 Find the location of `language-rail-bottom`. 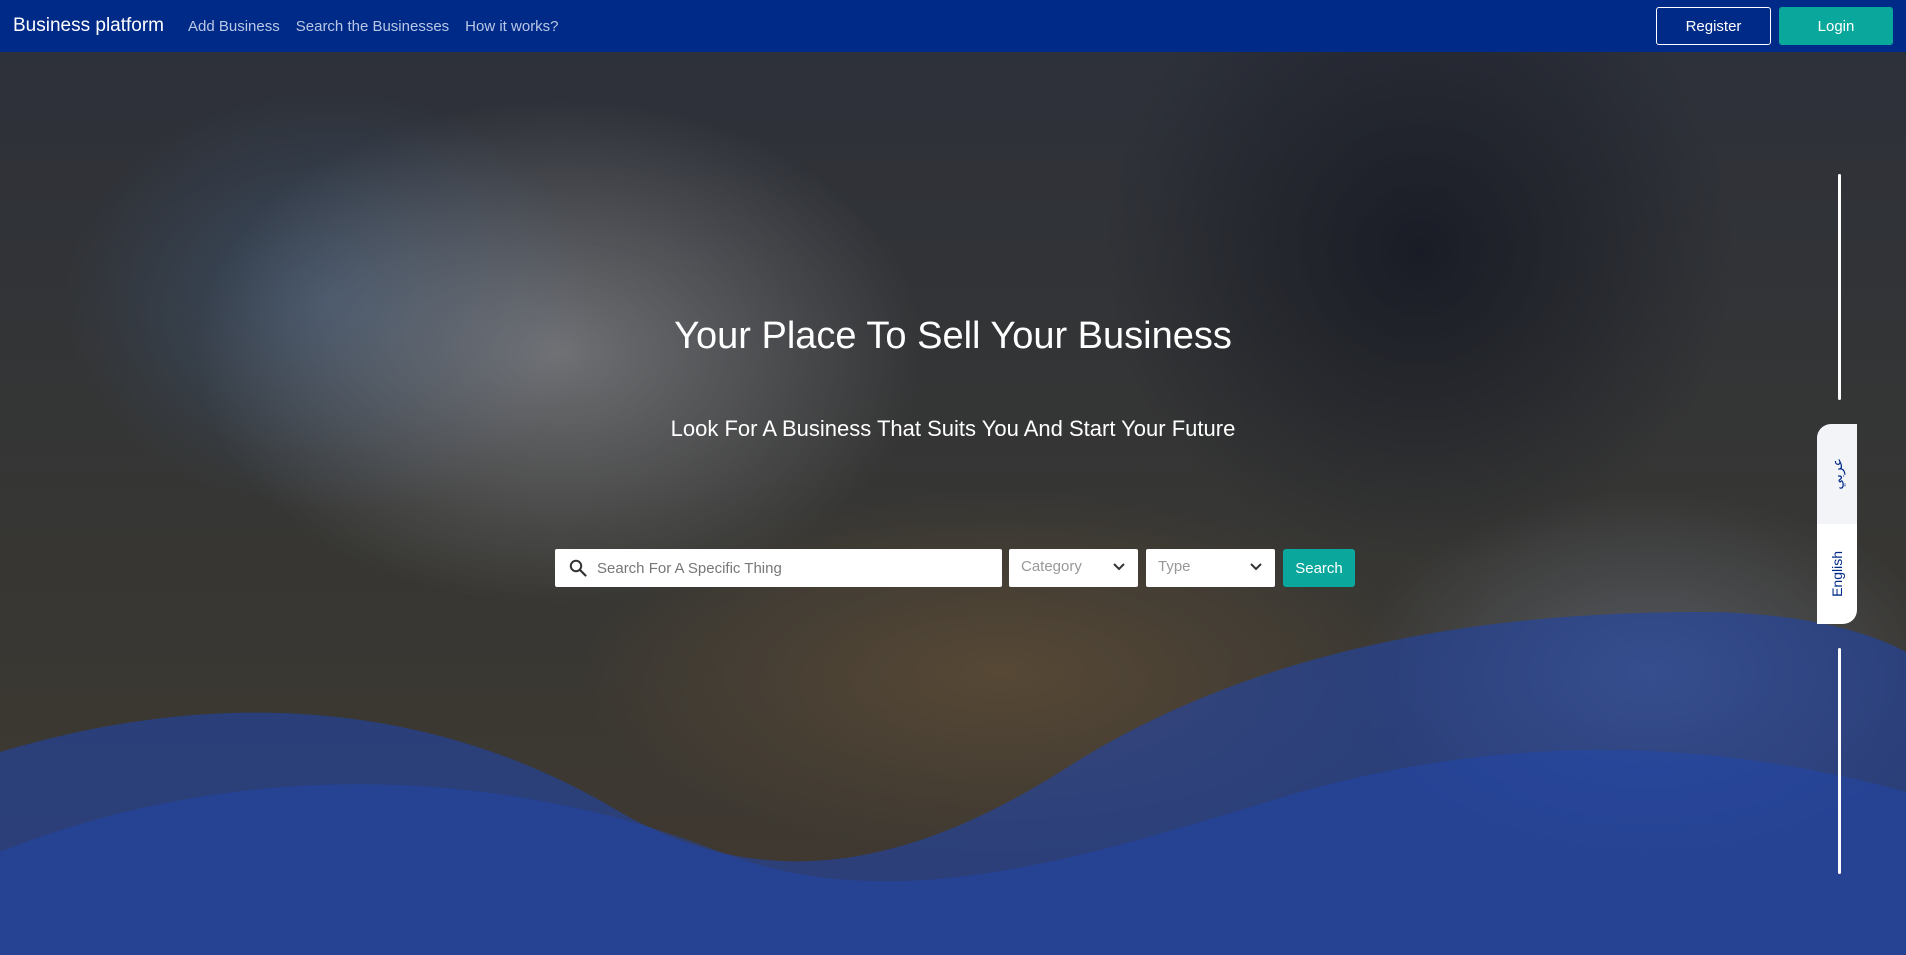

language-rail-bottom is located at coordinates (1839, 761).